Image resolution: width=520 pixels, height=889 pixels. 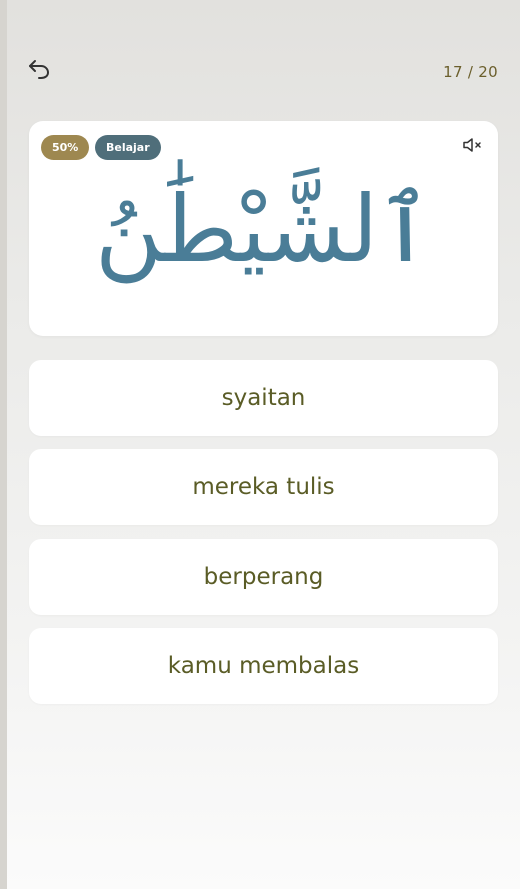 I want to click on answer-option: kamu membalas, so click(x=263, y=666).